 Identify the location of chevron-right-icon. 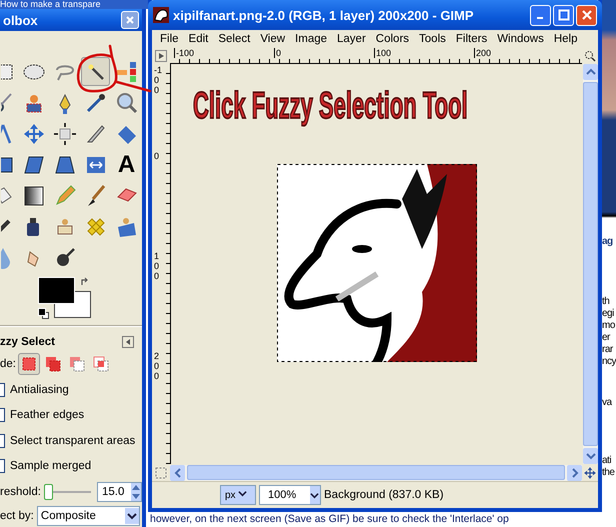
(575, 473).